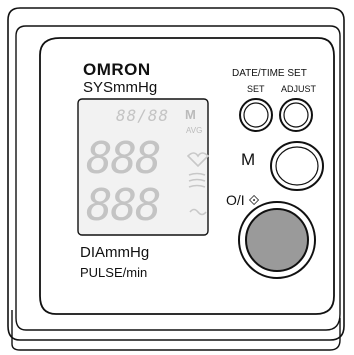 The image size is (354, 355). I want to click on adjust-label: ADJUST, so click(299, 89).